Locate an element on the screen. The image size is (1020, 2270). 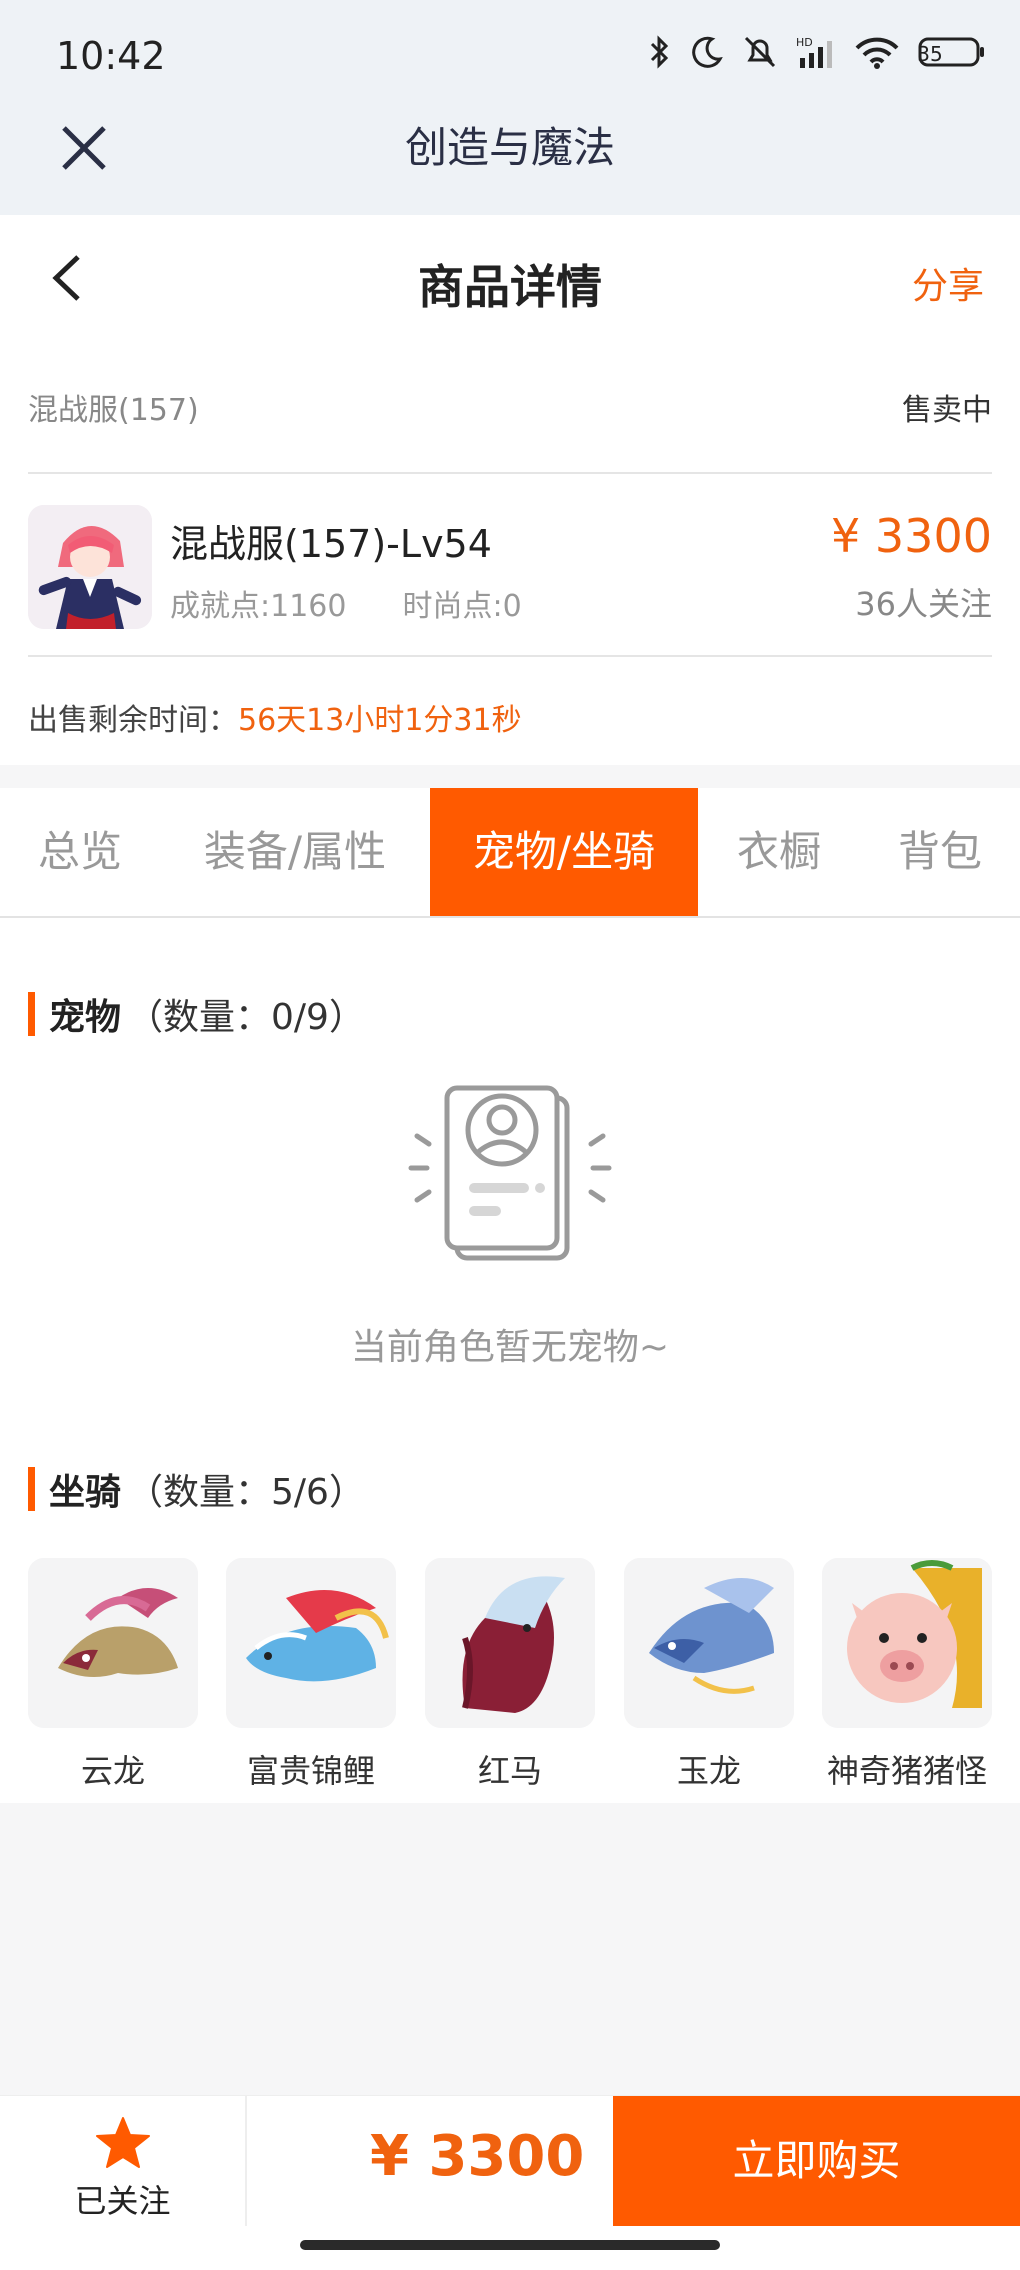
tab-overview: 总览 is located at coordinates (80, 852).